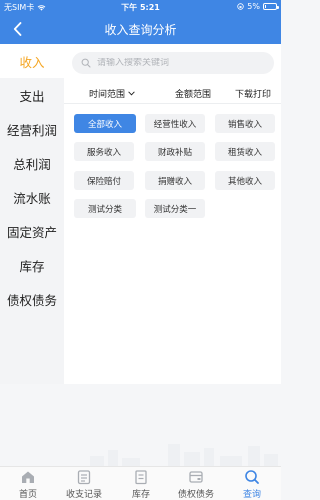 The image size is (320, 500). Describe the element at coordinates (104, 151) in the screenshot. I see `tag-service-income: 服务收入` at that location.